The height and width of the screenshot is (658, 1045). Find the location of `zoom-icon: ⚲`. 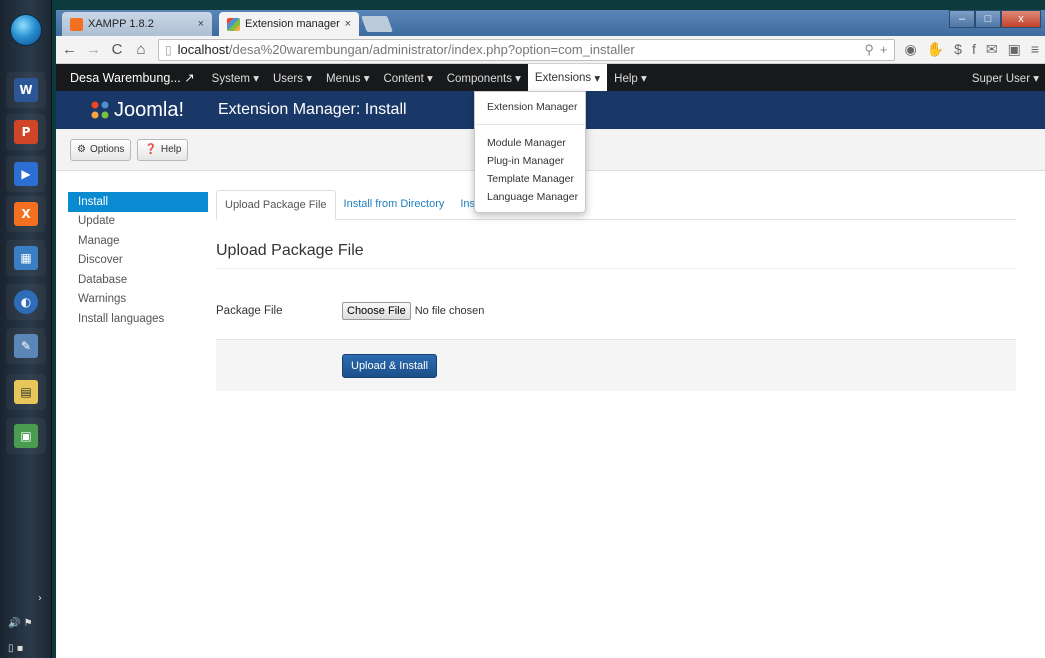

zoom-icon: ⚲ is located at coordinates (869, 50).